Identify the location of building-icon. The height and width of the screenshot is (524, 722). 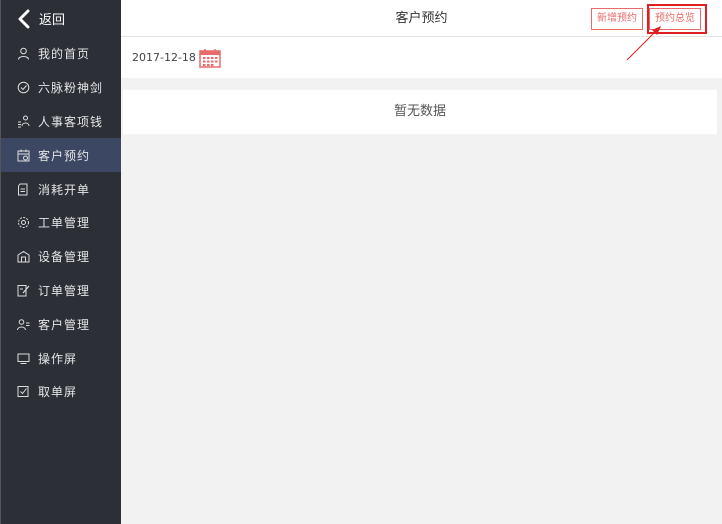
(23, 256).